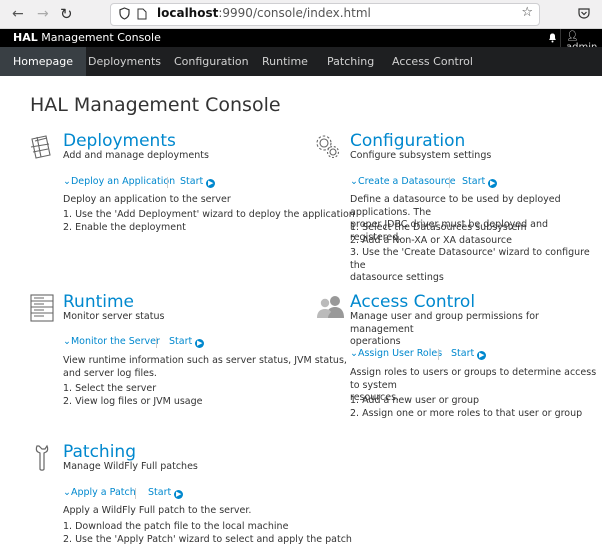 Image resolution: width=602 pixels, height=560 pixels. What do you see at coordinates (155, 105) in the screenshot?
I see `page-title: HAL Management Console` at bounding box center [155, 105].